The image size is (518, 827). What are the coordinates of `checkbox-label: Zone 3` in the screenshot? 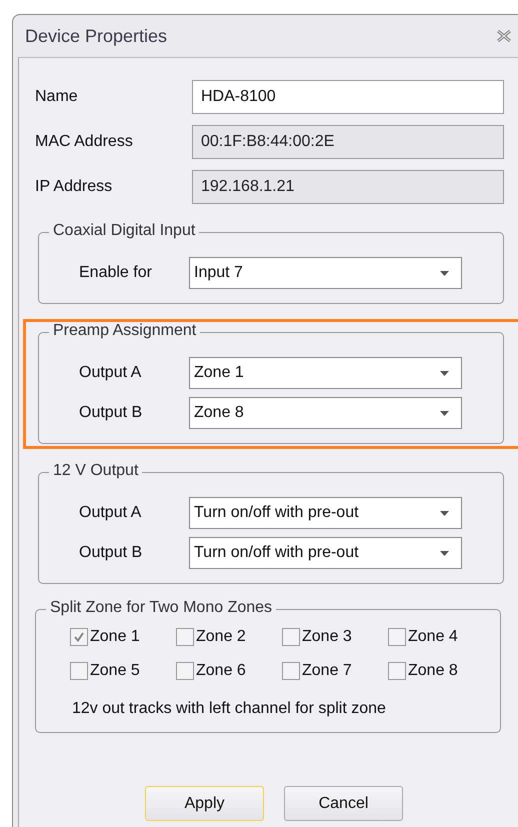 It's located at (327, 637).